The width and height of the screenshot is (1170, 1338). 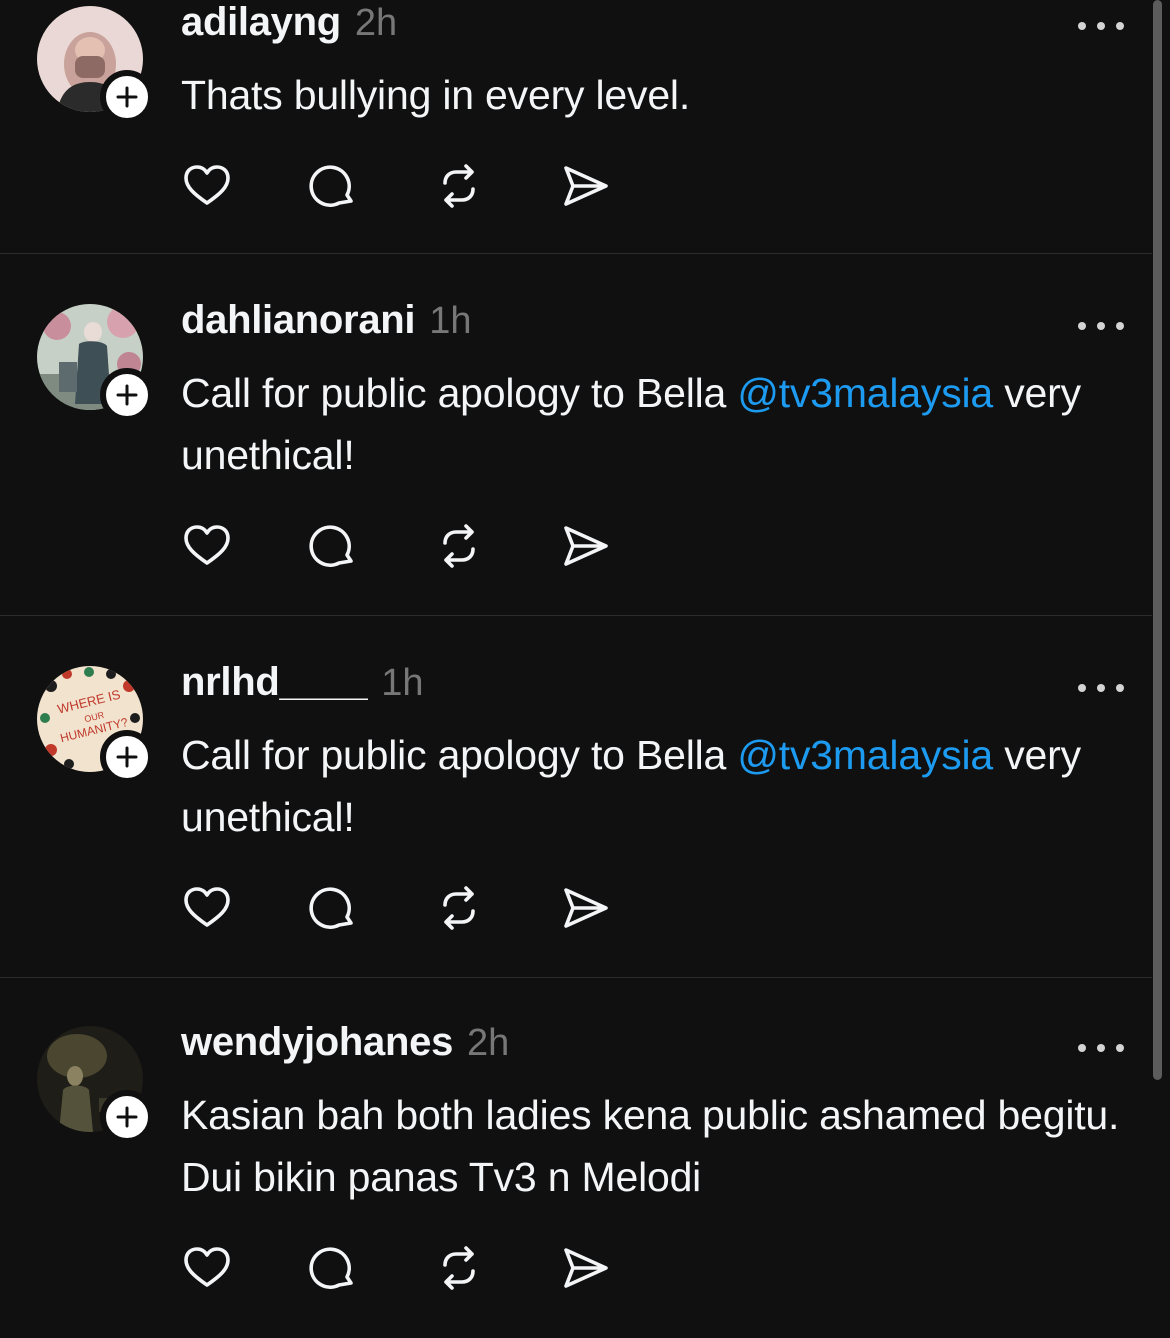 I want to click on post-header: adilayng 2h, so click(x=289, y=26).